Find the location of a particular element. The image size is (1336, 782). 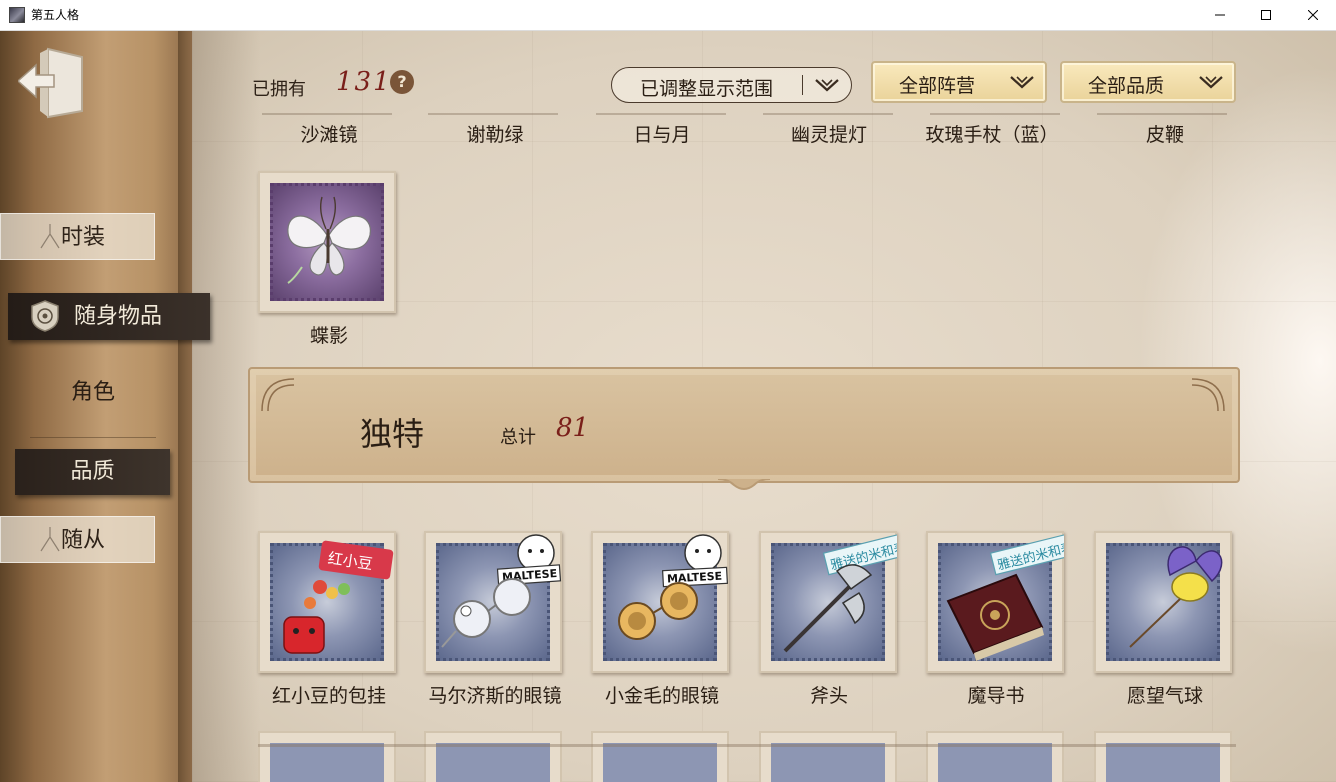

quality-filter-dropdown: 全部品质 is located at coordinates (1148, 82).